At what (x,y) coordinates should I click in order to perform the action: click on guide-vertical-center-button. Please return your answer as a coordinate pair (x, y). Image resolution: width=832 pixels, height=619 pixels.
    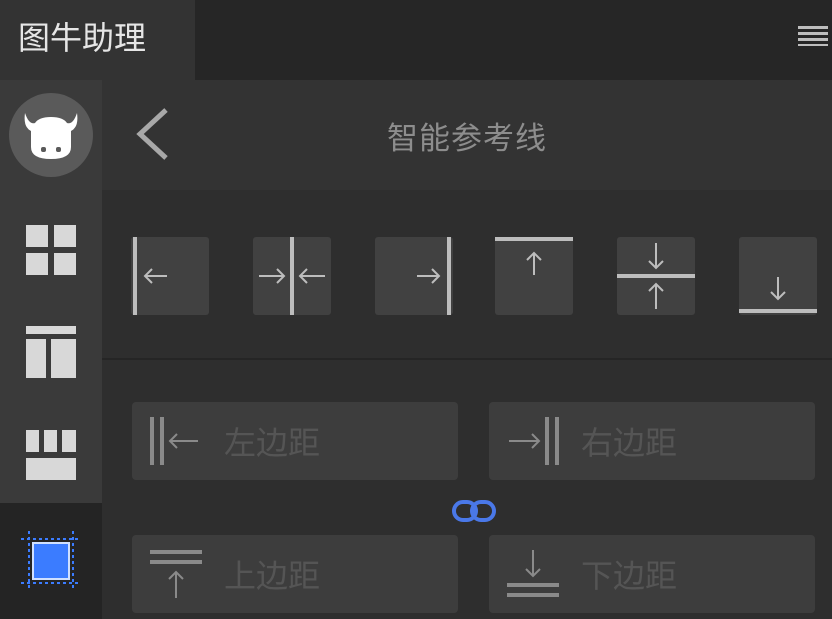
    Looking at the image, I should click on (292, 276).